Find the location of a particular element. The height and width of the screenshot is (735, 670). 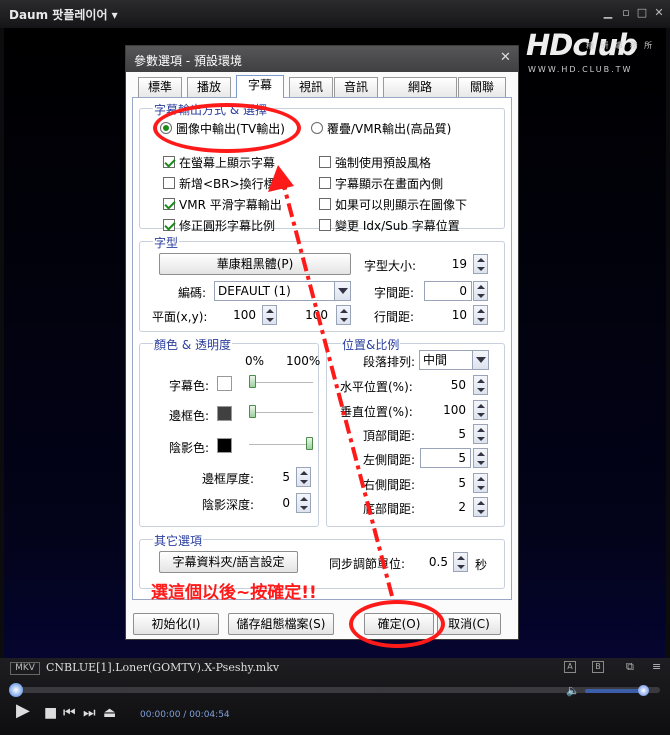

annotation-circle-radio is located at coordinates (227, 128).